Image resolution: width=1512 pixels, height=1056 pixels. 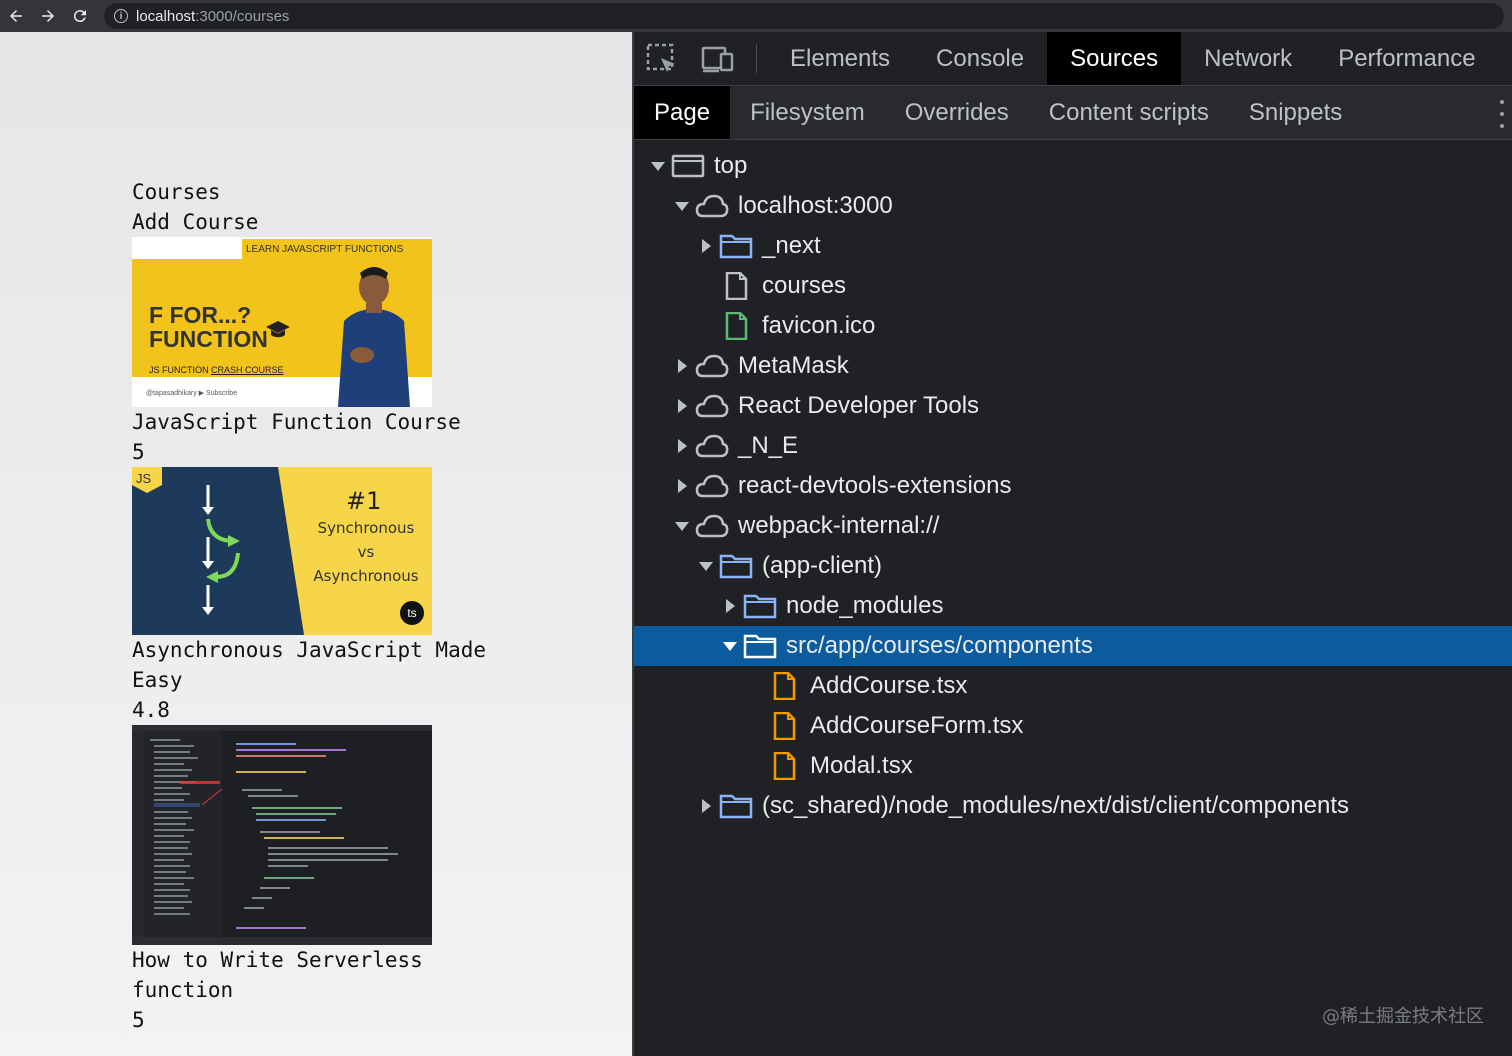 What do you see at coordinates (1248, 58) in the screenshot?
I see `tab-network: Network` at bounding box center [1248, 58].